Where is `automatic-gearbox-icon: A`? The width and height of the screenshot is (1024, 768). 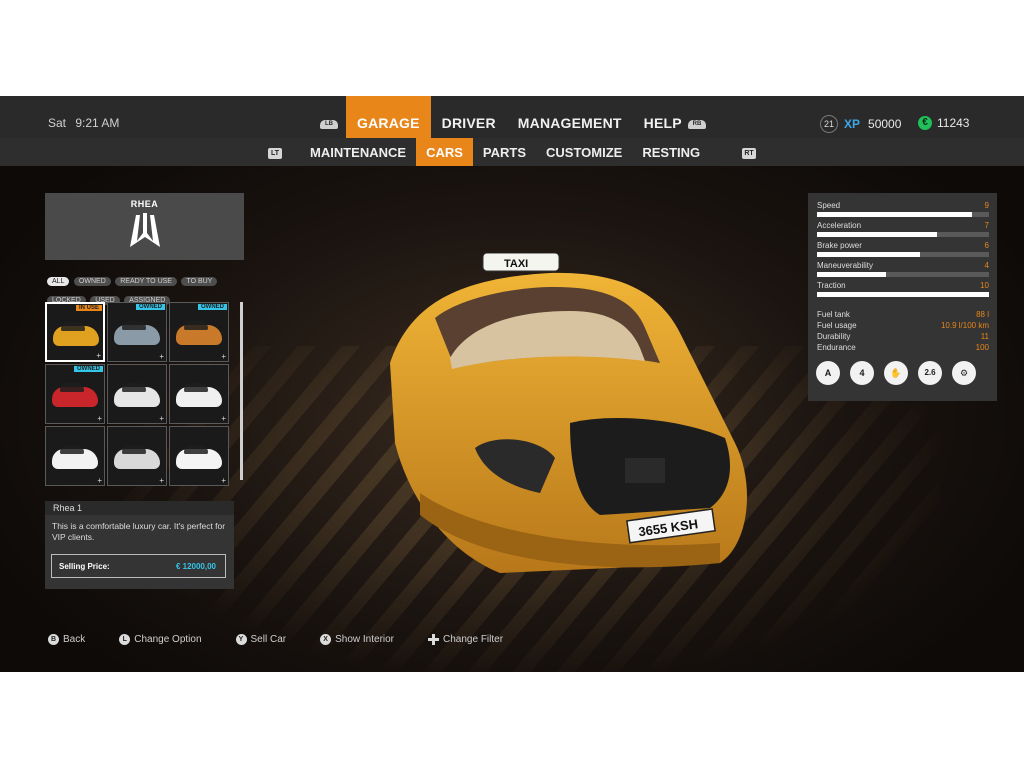 automatic-gearbox-icon: A is located at coordinates (828, 373).